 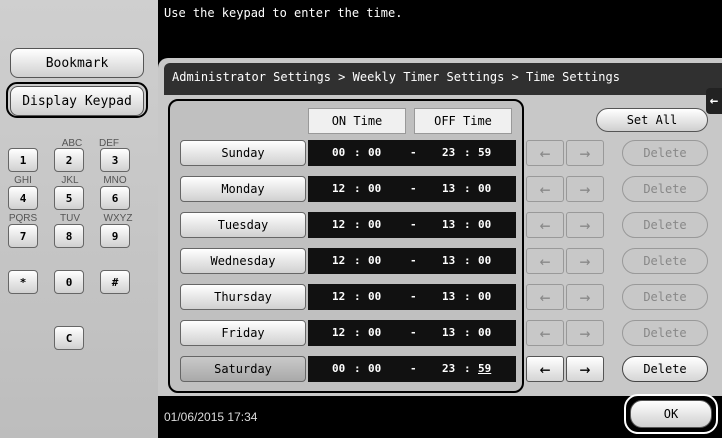 I want to click on instruction-message: Use the keypad to enter the time., so click(x=283, y=13).